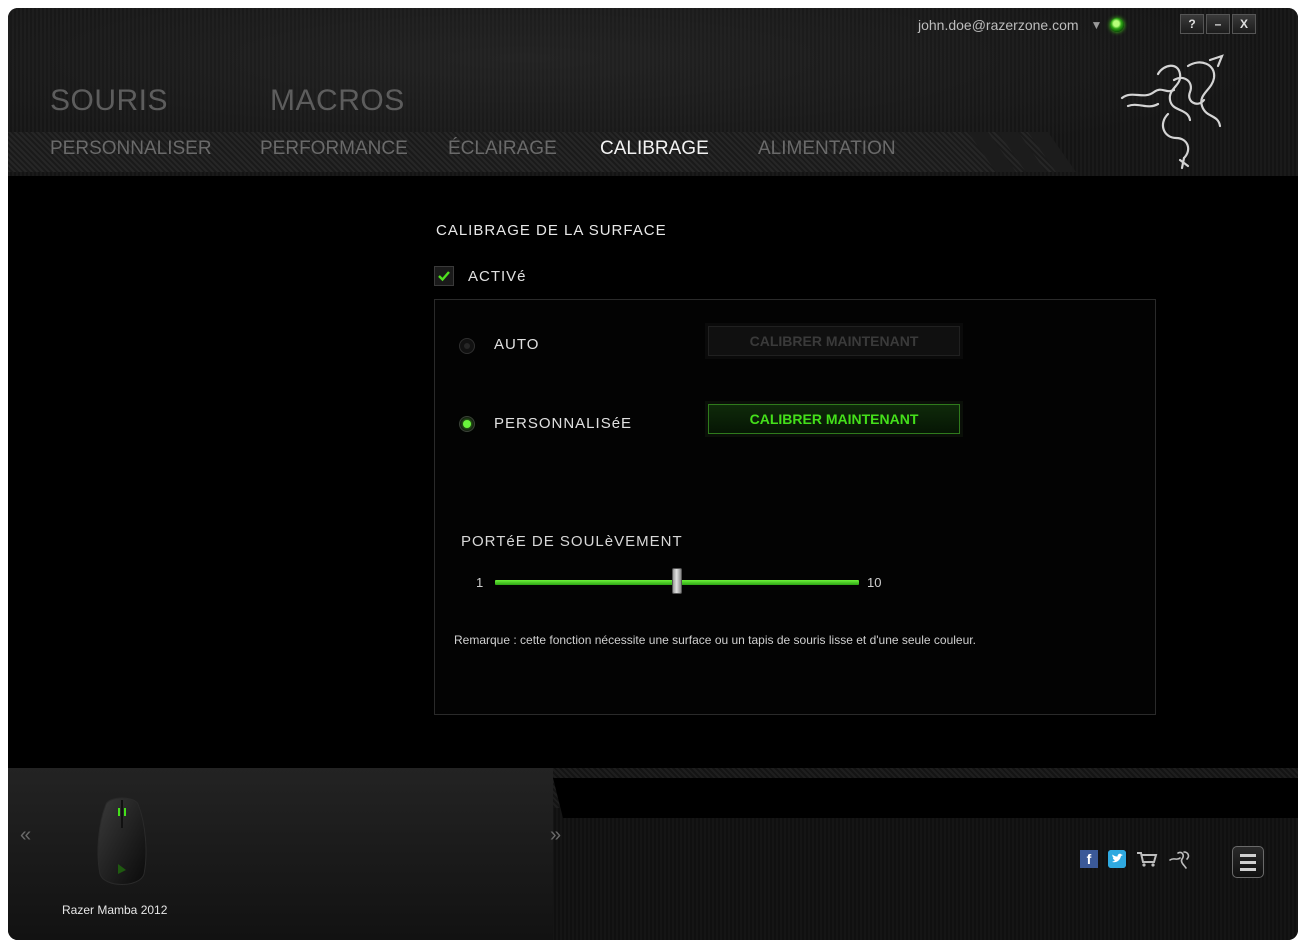 Image resolution: width=1304 pixels, height=945 pixels. What do you see at coordinates (563, 423) in the screenshot?
I see `custom-label: PERSONNALISéE` at bounding box center [563, 423].